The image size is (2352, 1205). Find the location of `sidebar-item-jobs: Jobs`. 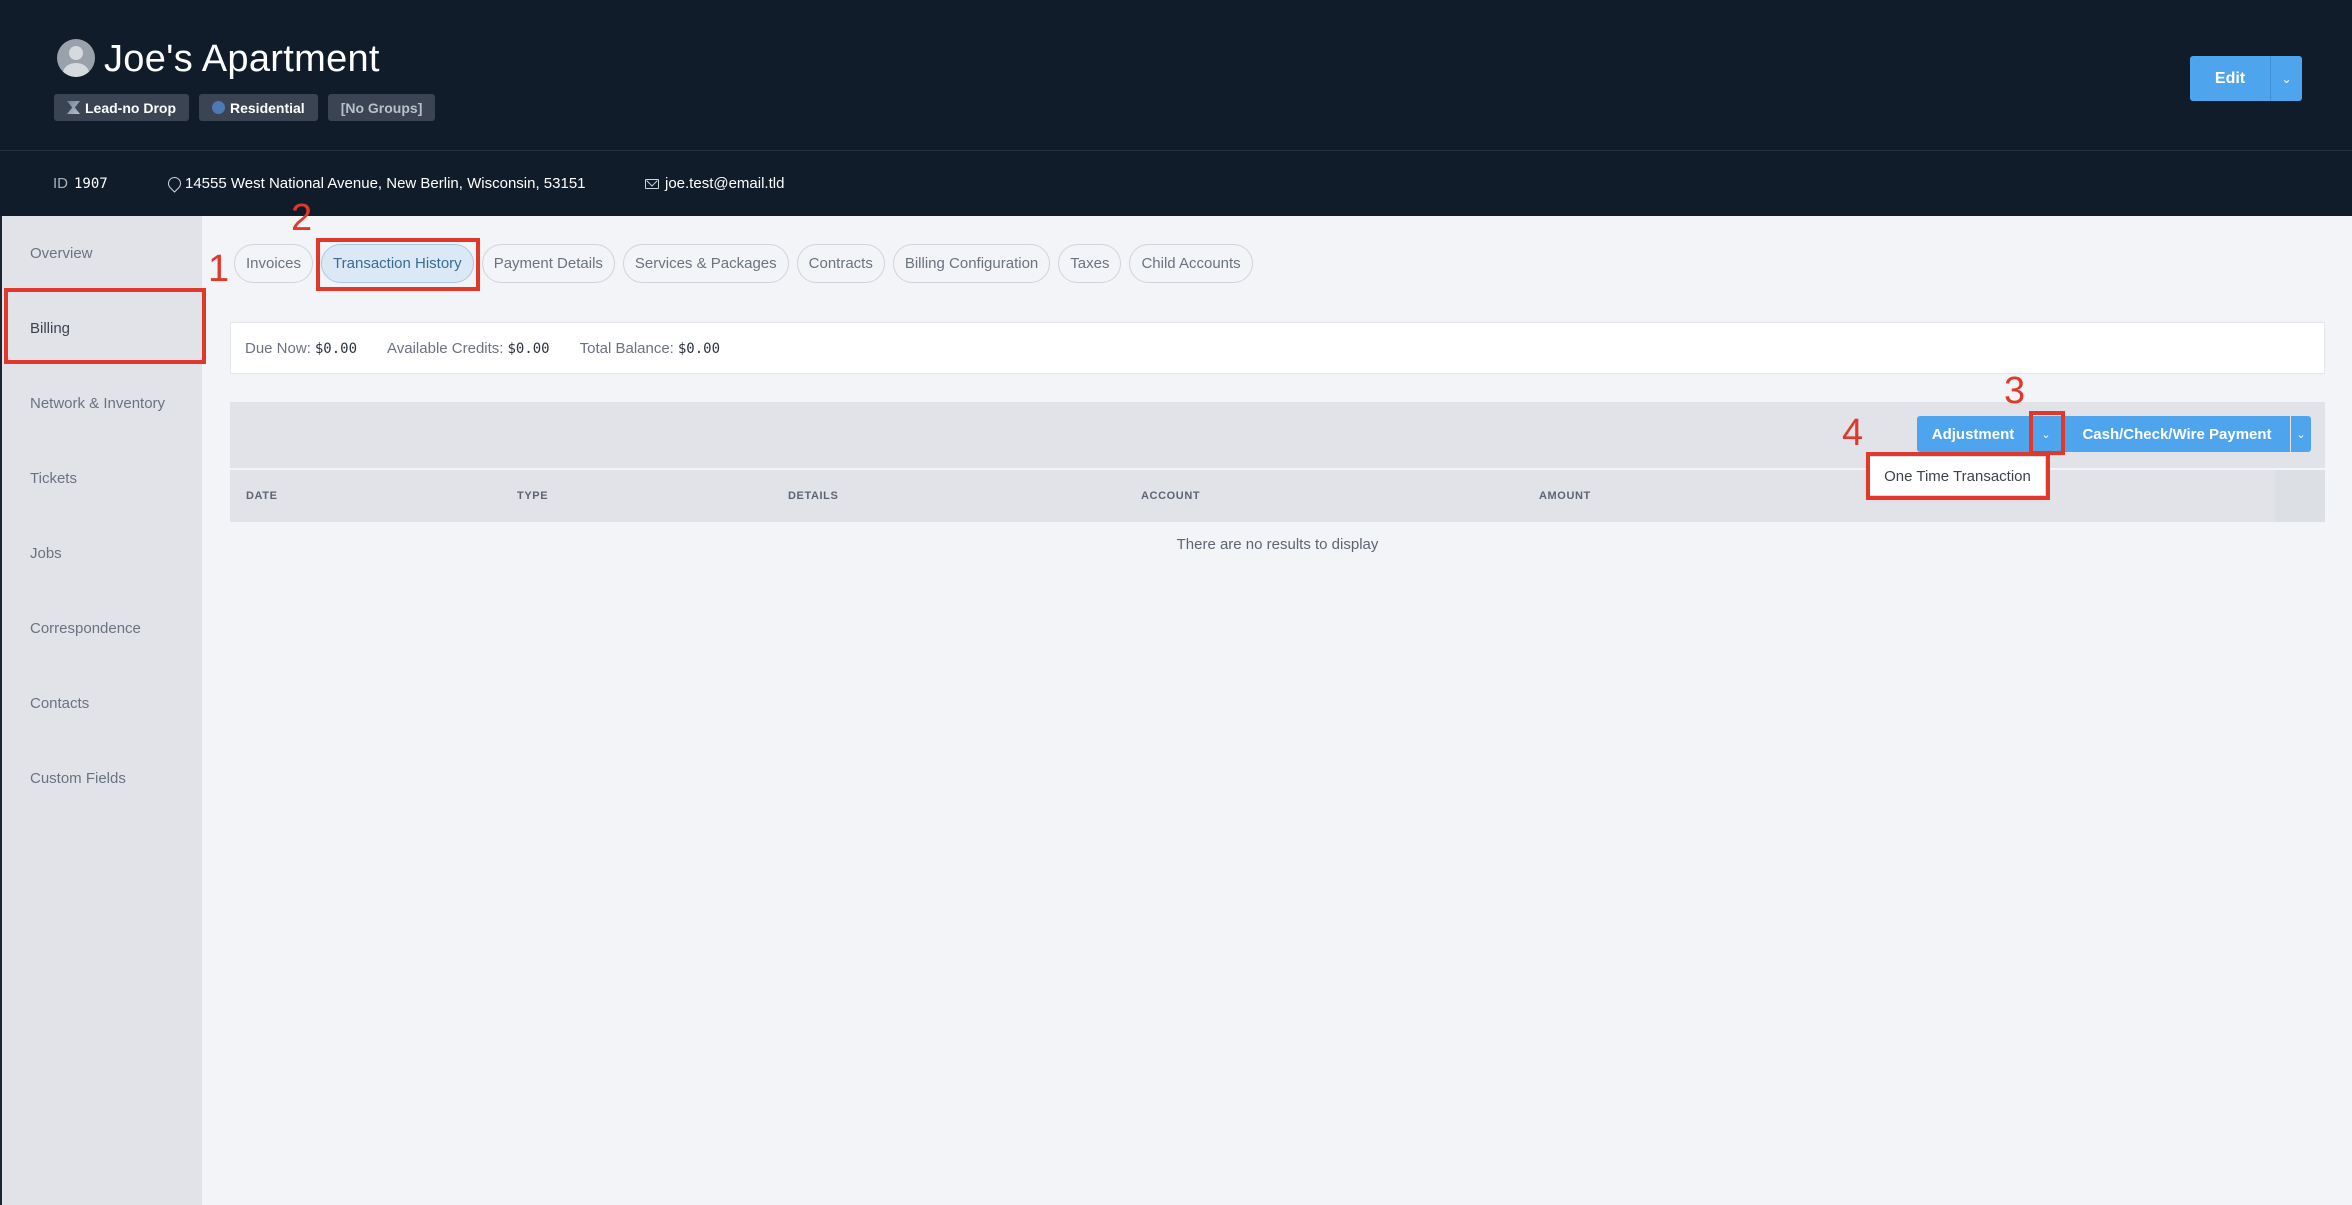

sidebar-item-jobs: Jobs is located at coordinates (46, 553).